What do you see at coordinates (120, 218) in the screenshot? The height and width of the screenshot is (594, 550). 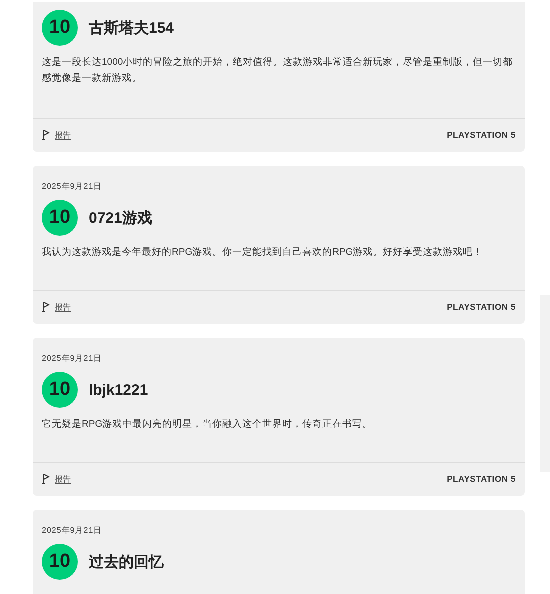 I see `author-name: 0721游戏` at bounding box center [120, 218].